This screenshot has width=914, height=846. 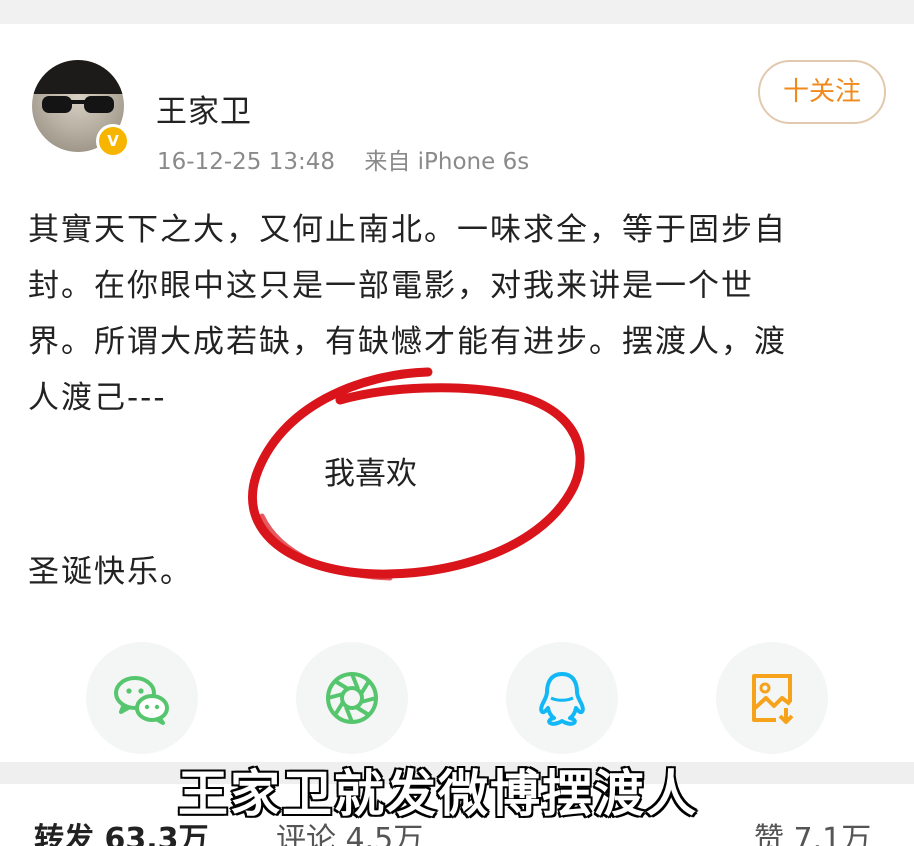 What do you see at coordinates (343, 159) in the screenshot?
I see `post-meta: 16-12-25 13:48 来自 iPhone 6s` at bounding box center [343, 159].